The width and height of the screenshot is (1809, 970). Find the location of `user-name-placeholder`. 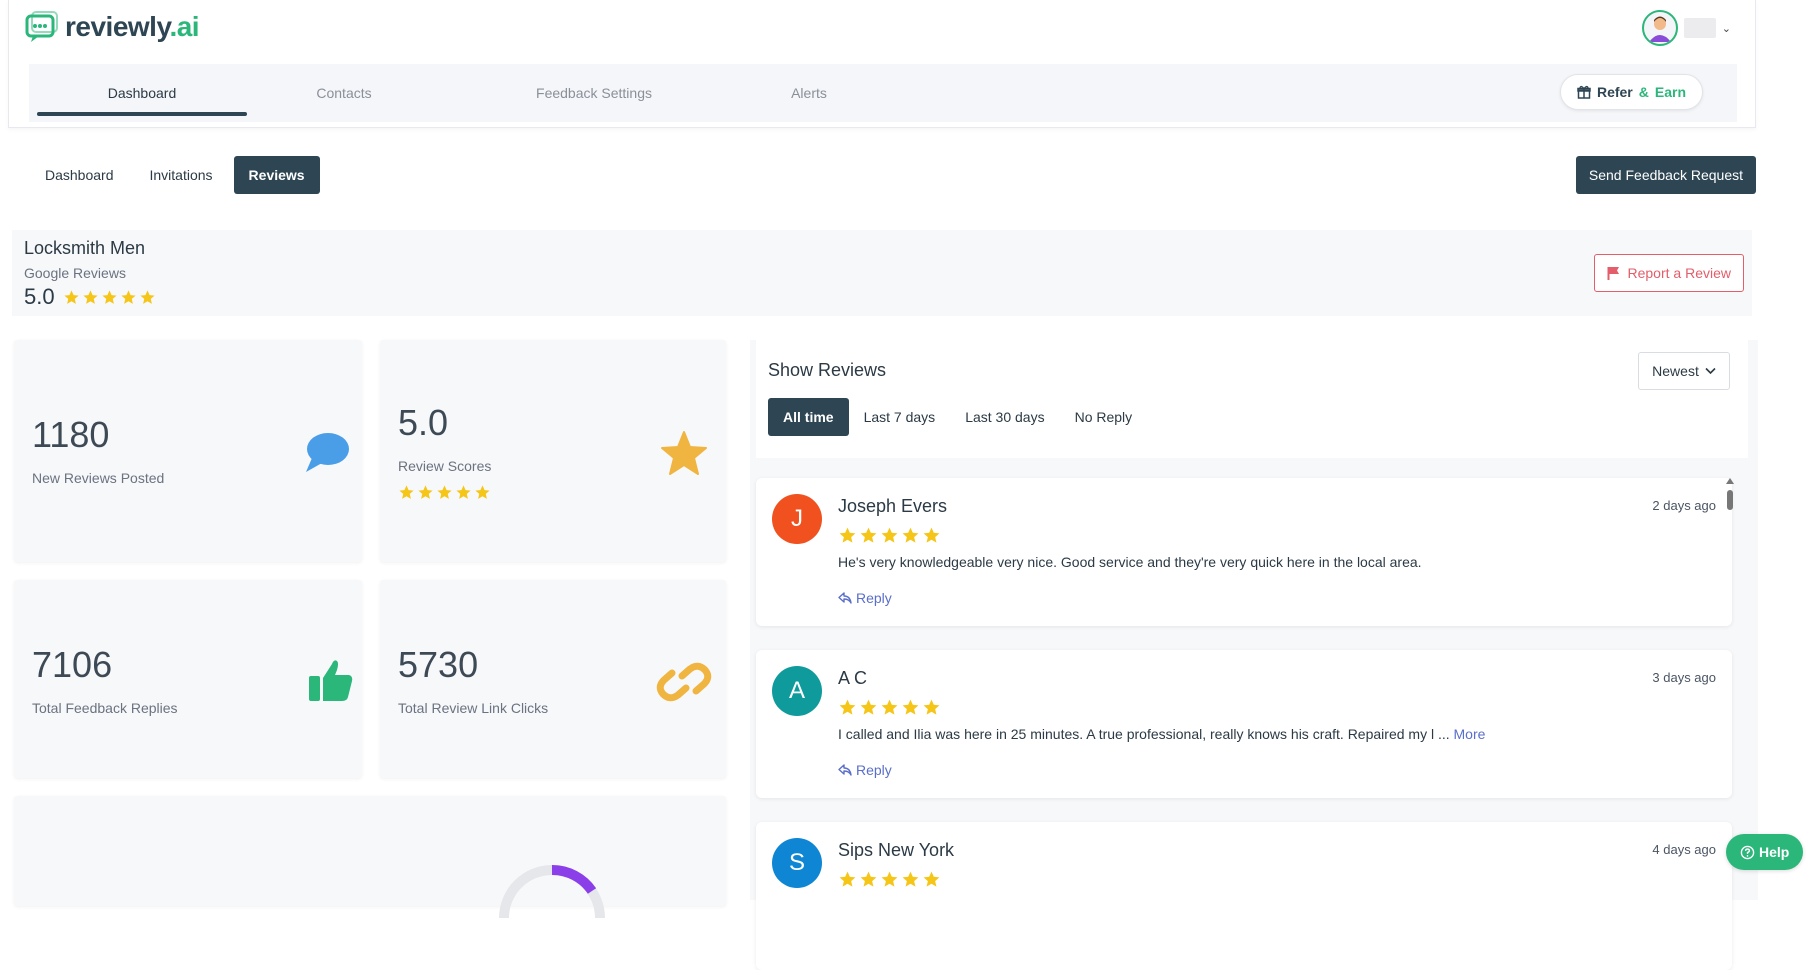

user-name-placeholder is located at coordinates (1699, 28).